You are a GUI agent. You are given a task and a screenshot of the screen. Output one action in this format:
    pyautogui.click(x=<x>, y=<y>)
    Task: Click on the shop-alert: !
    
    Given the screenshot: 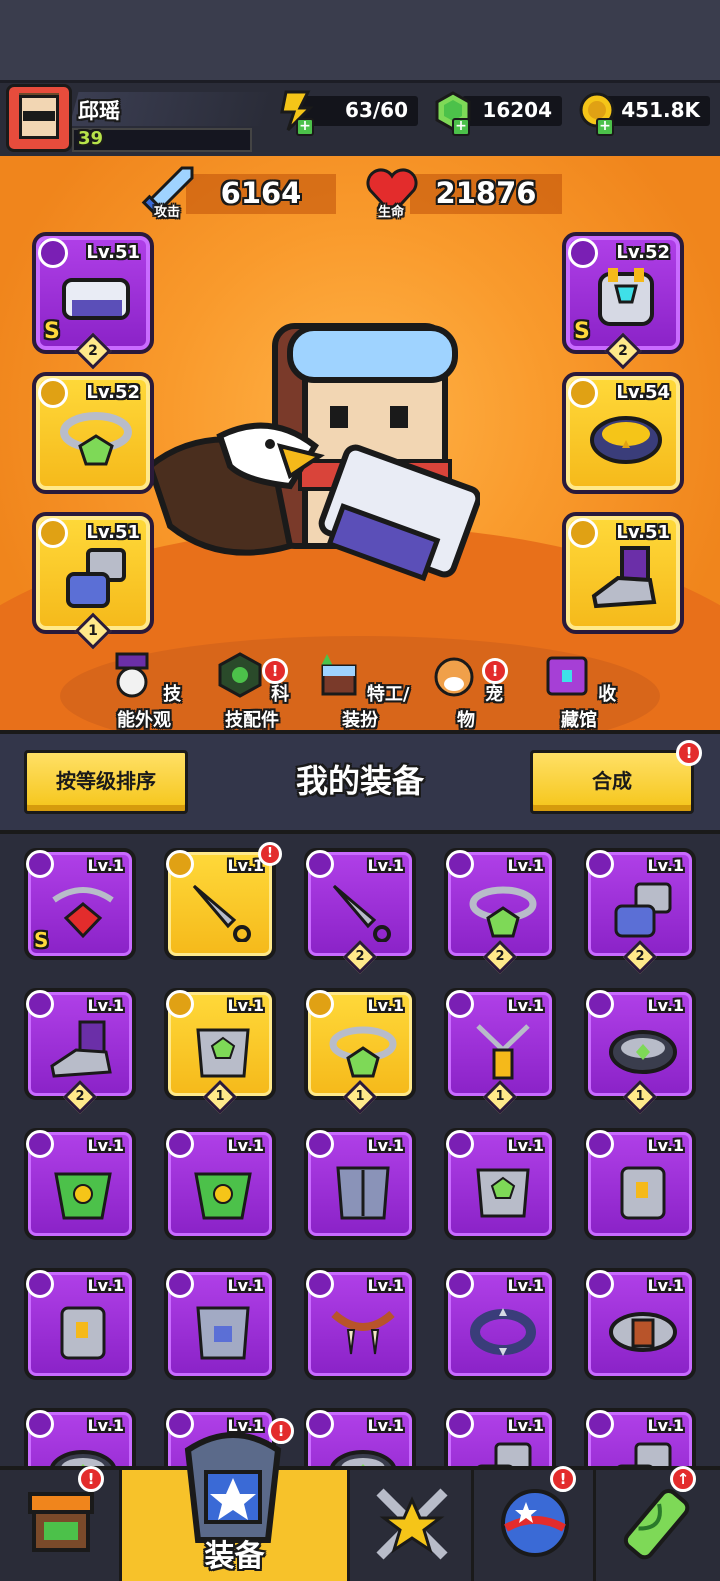 What is the action you would take?
    pyautogui.click(x=91, y=1479)
    